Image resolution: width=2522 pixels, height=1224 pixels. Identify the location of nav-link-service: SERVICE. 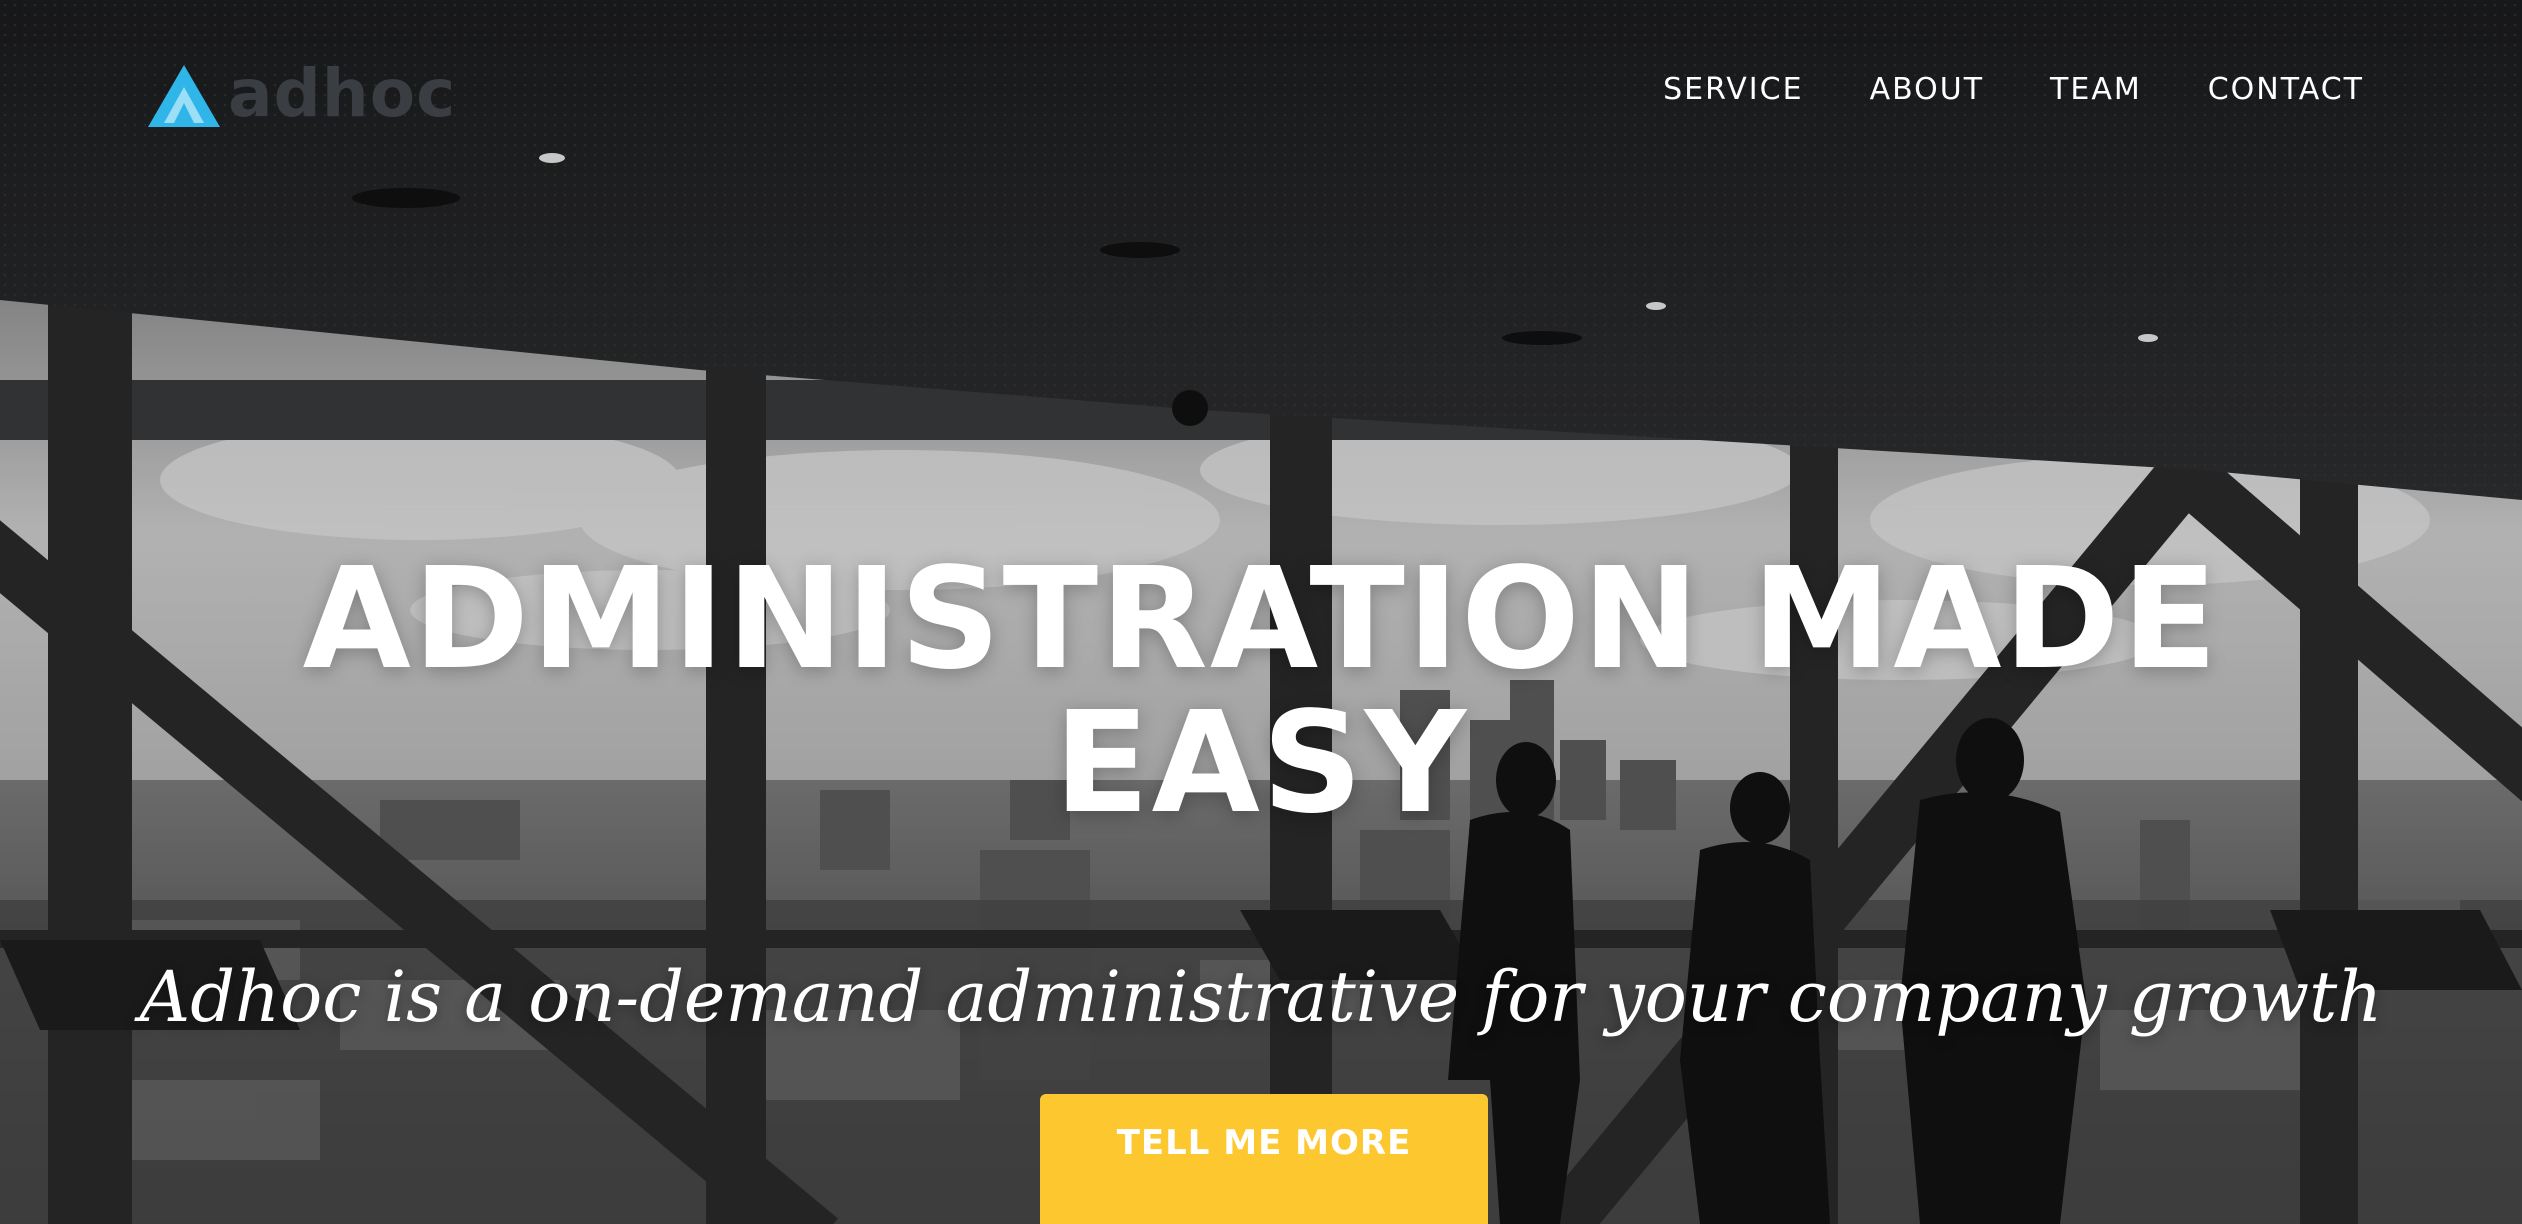
(1733, 90).